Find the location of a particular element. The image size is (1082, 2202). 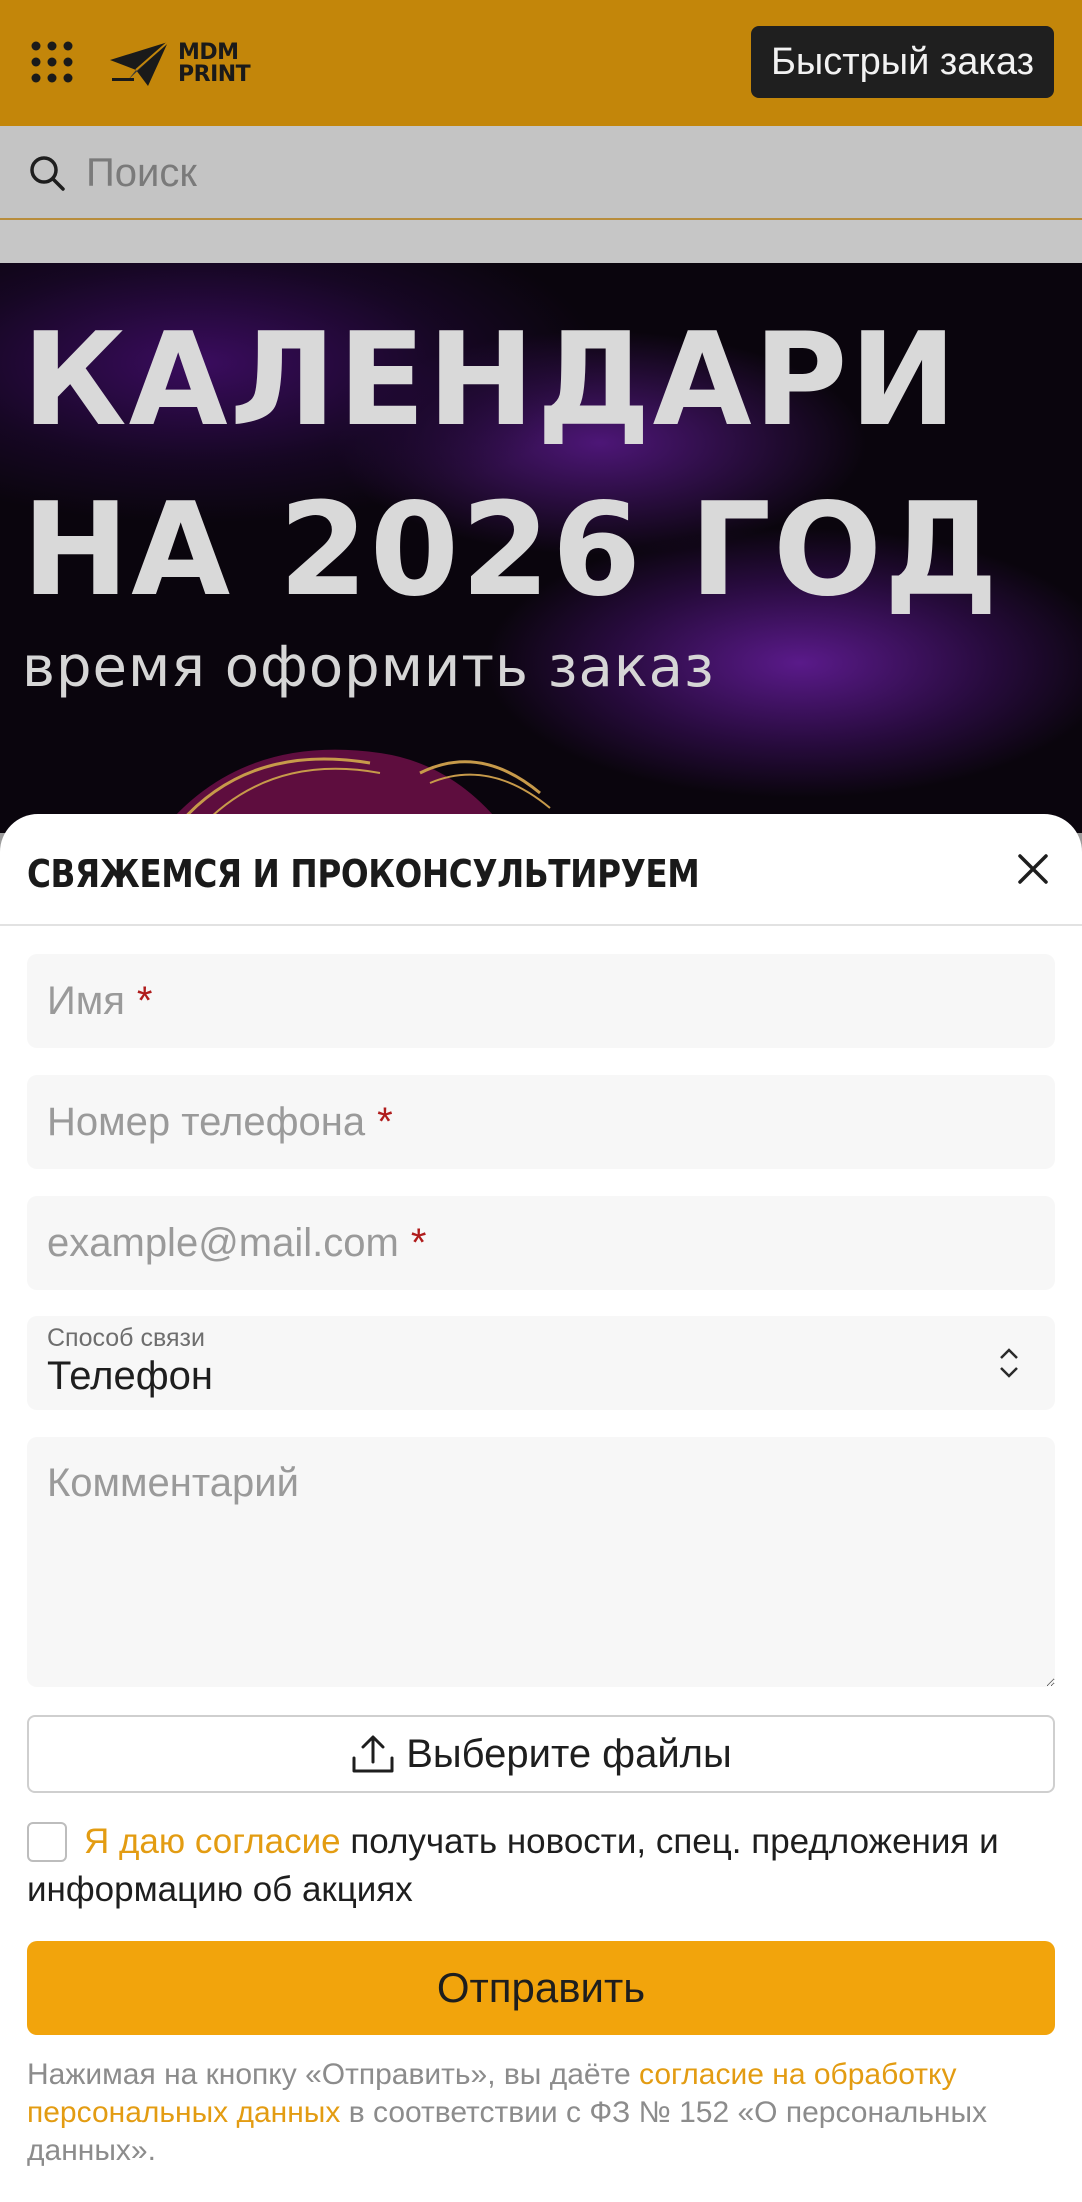

logo-text: MDM PRINT is located at coordinates (214, 63).